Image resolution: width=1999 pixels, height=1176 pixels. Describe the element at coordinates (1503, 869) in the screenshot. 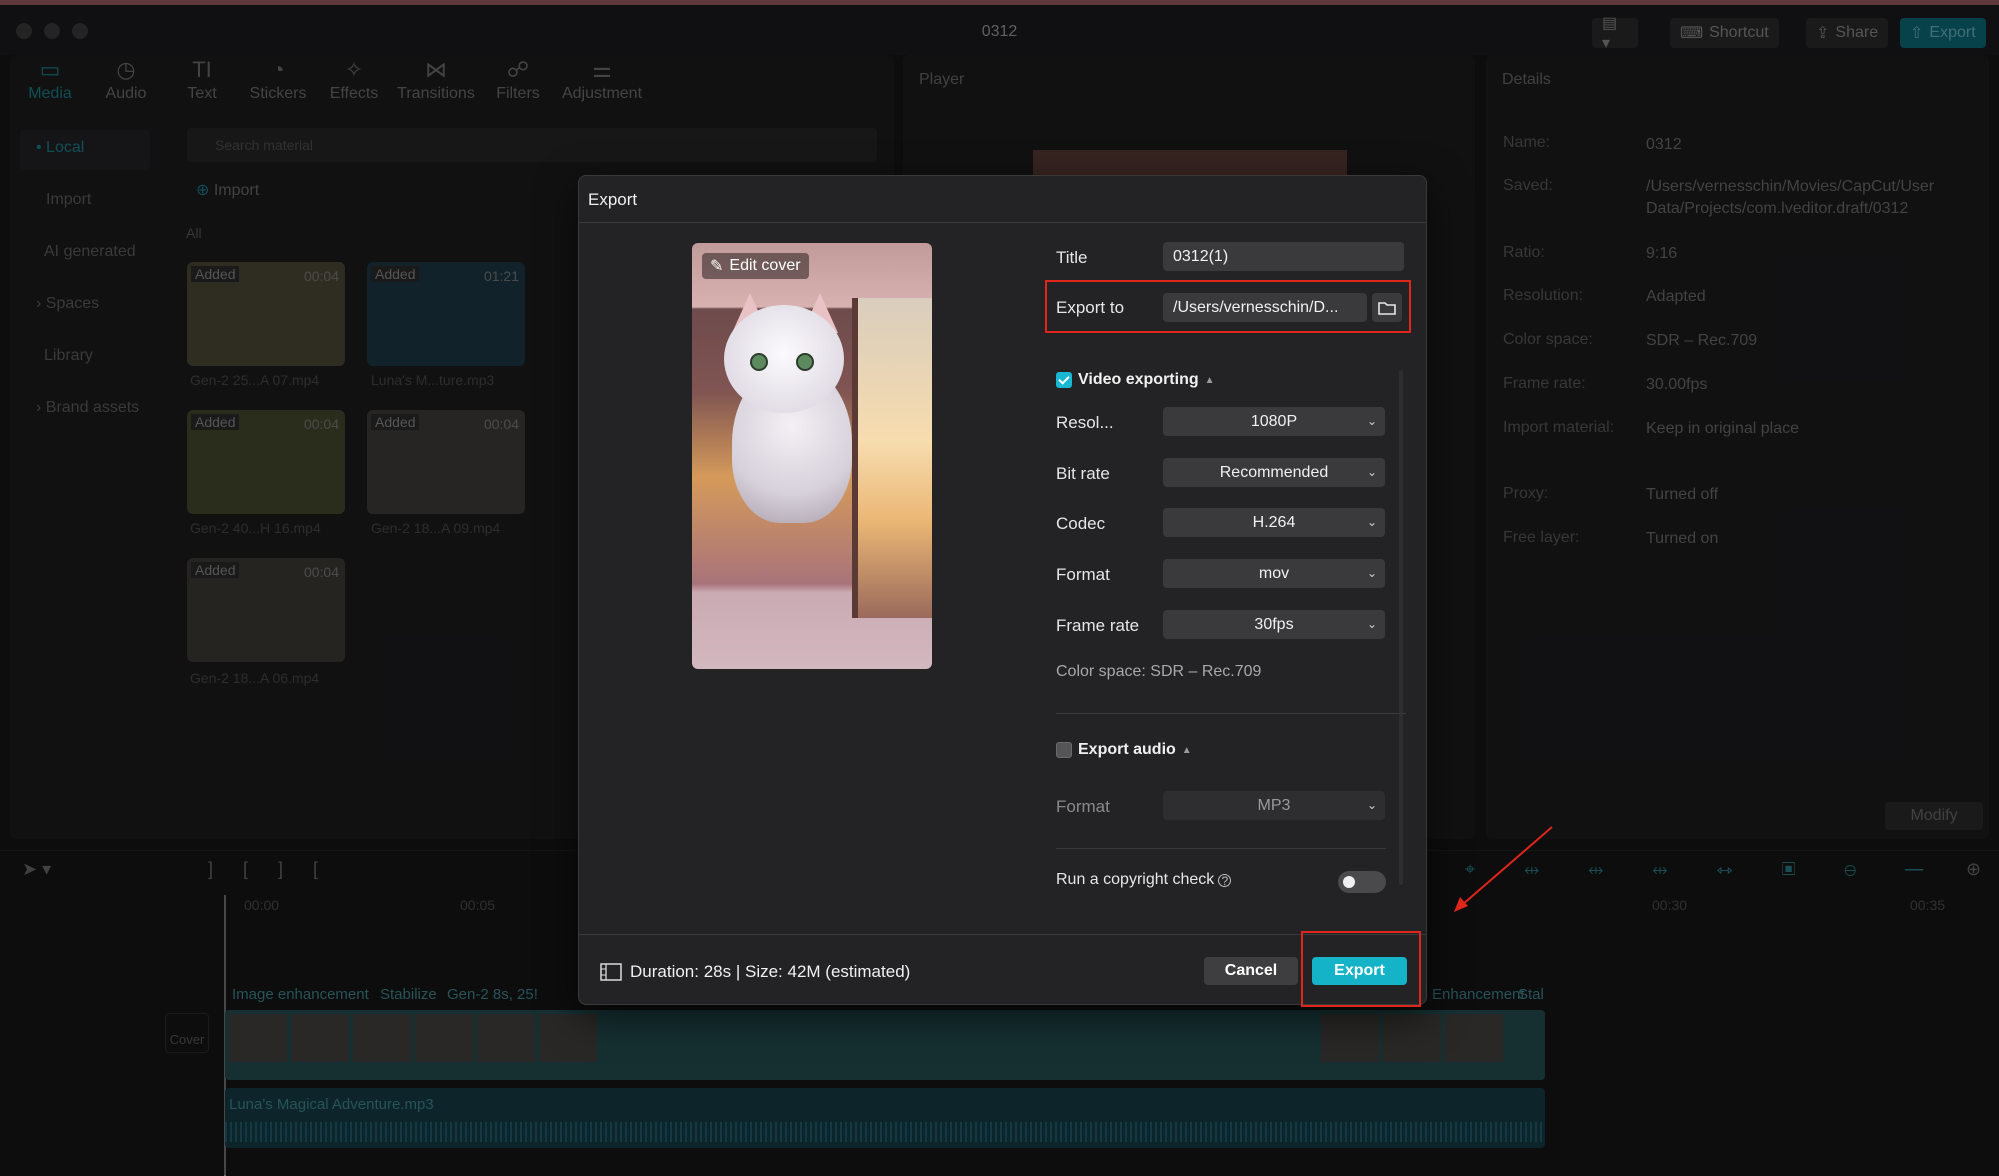

I see `annotation-arrow` at that location.